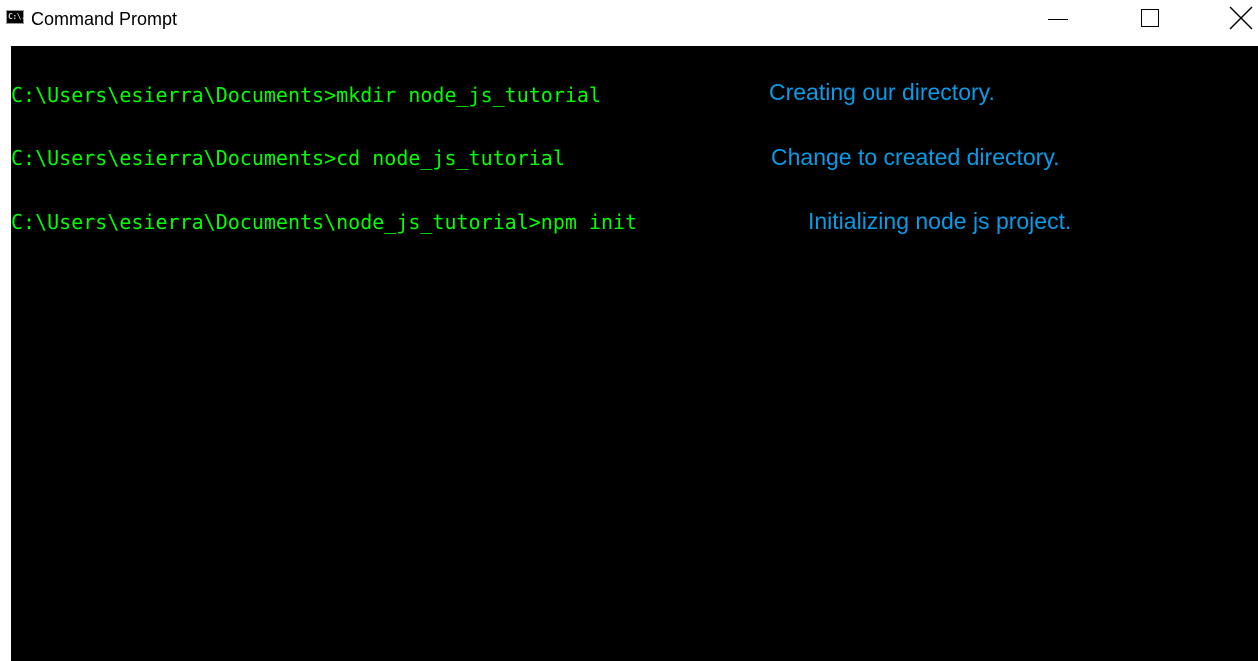  I want to click on command-prompt-icon-label: C:\., so click(17, 16).